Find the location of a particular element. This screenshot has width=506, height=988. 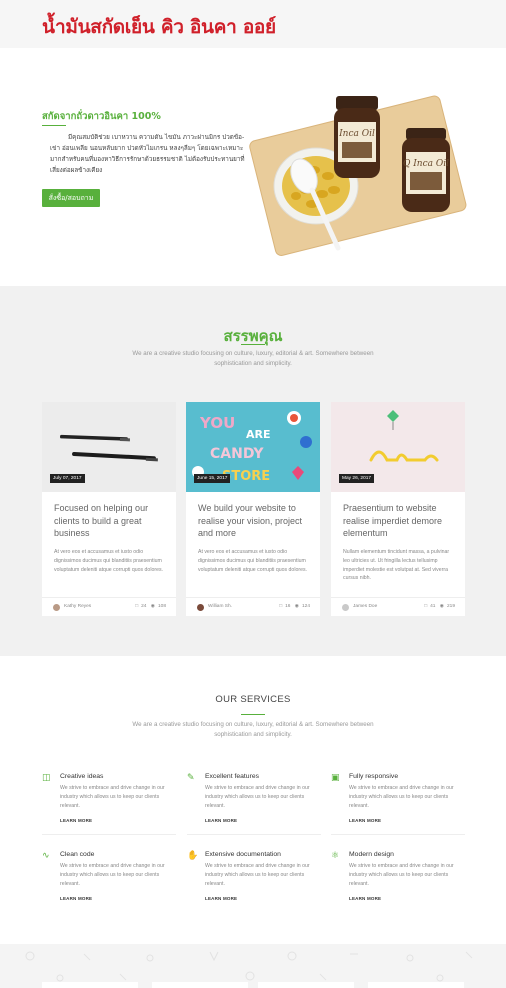

service-name: Excellent features is located at coordinates (232, 776).